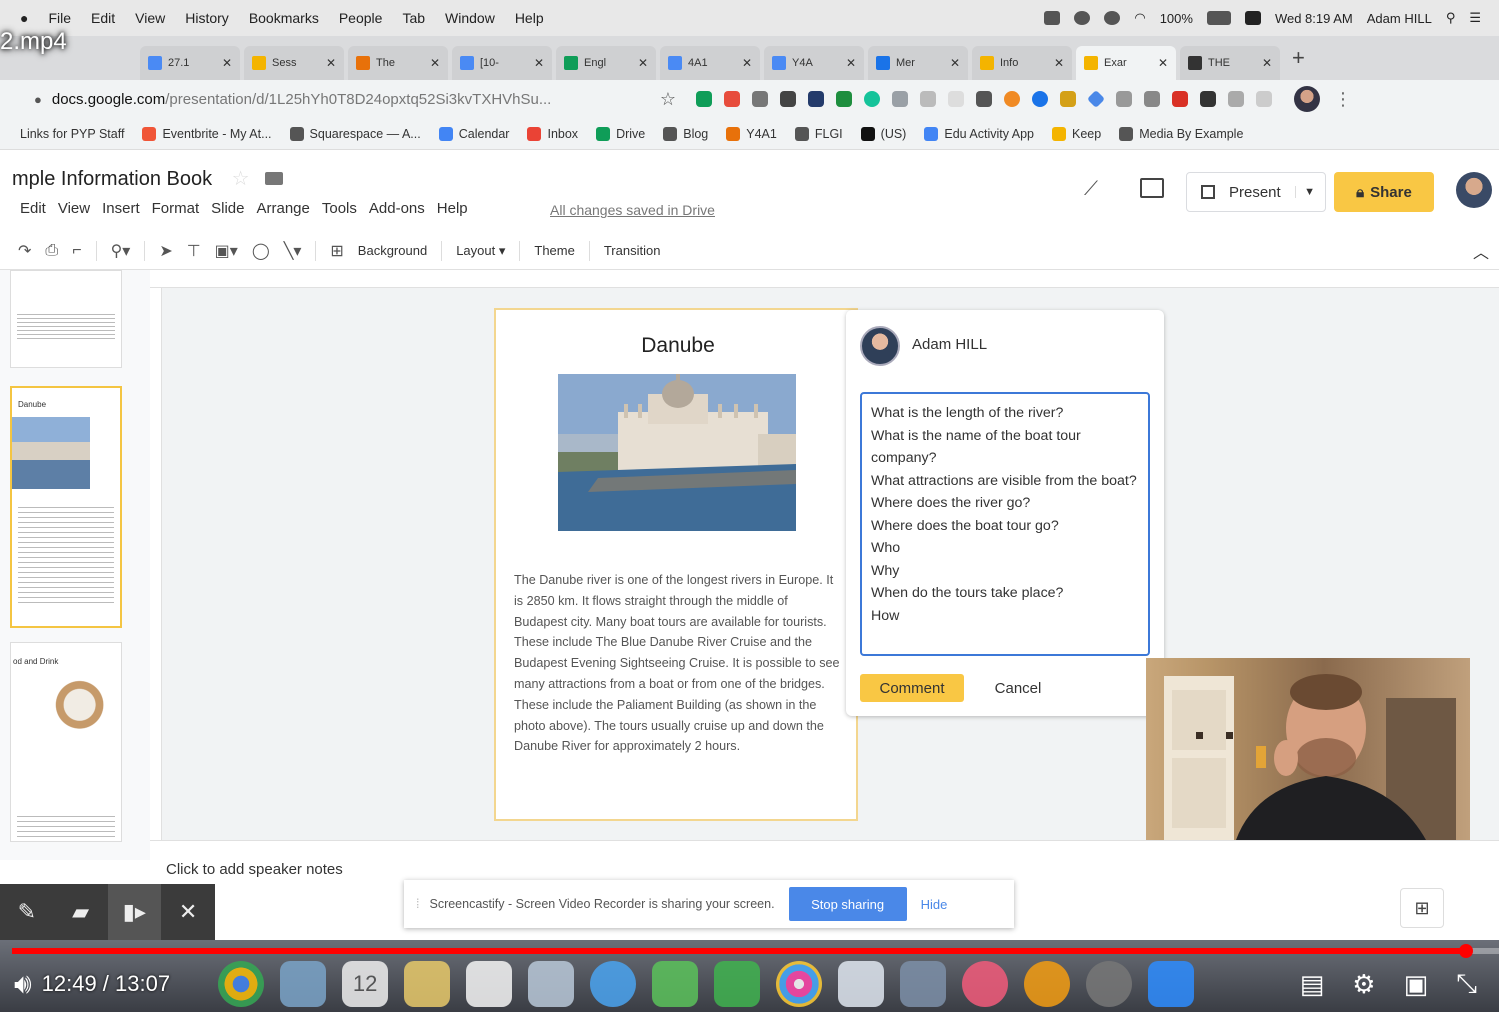 This screenshot has height=1012, width=1499. What do you see at coordinates (760, 99) in the screenshot?
I see `camera-ext-icon` at bounding box center [760, 99].